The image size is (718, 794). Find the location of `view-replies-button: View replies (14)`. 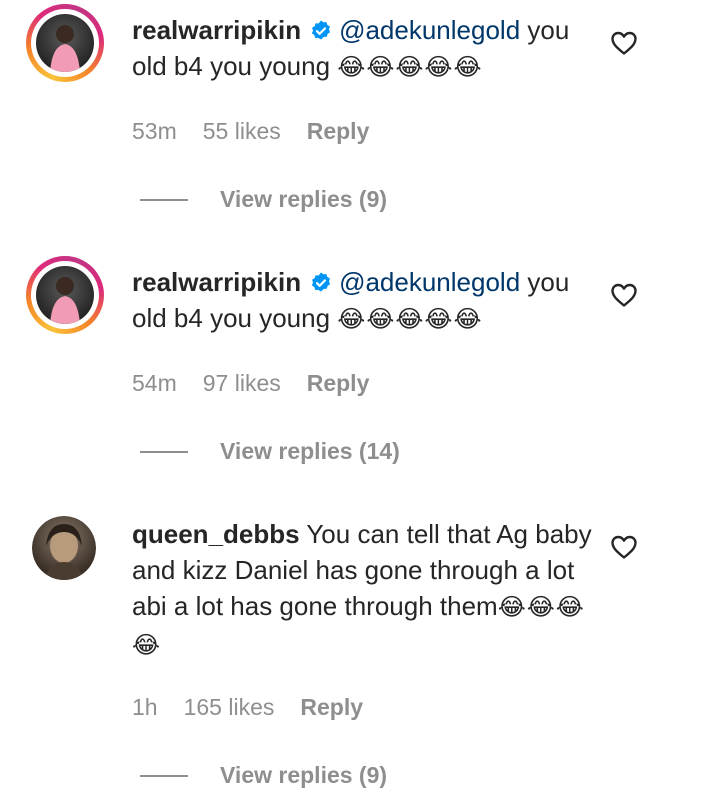

view-replies-button: View replies (14) is located at coordinates (270, 451).